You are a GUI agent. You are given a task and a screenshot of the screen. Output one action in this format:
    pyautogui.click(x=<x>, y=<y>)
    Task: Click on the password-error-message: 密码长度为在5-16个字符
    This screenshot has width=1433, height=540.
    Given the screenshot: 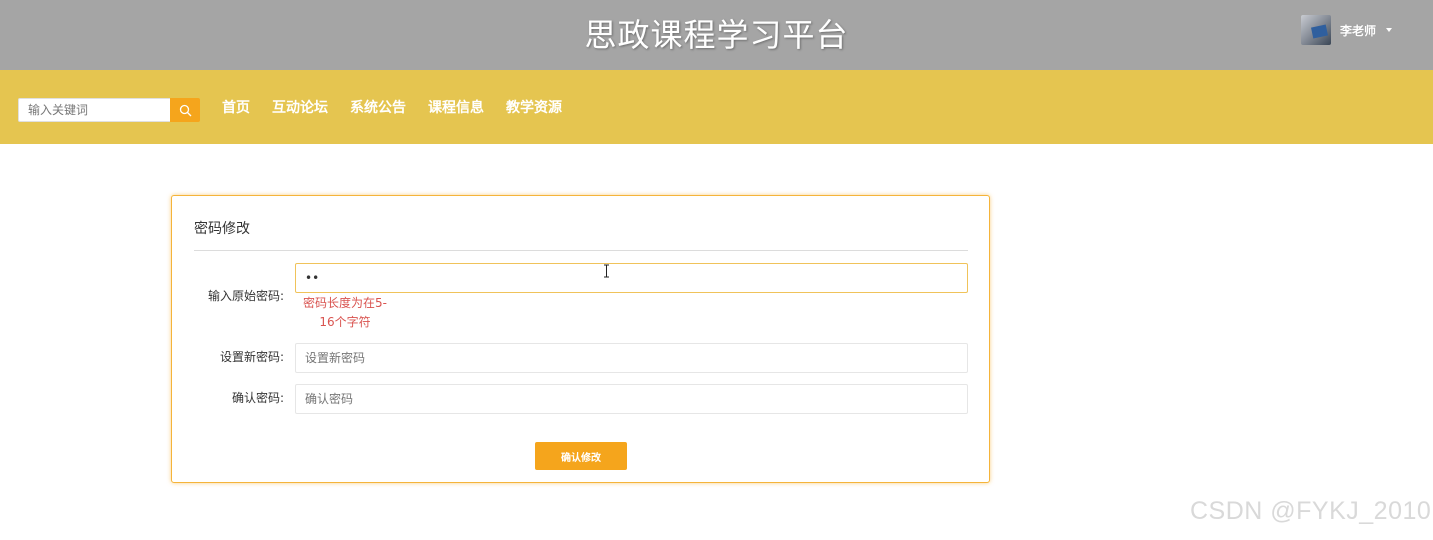 What is the action you would take?
    pyautogui.click(x=345, y=312)
    